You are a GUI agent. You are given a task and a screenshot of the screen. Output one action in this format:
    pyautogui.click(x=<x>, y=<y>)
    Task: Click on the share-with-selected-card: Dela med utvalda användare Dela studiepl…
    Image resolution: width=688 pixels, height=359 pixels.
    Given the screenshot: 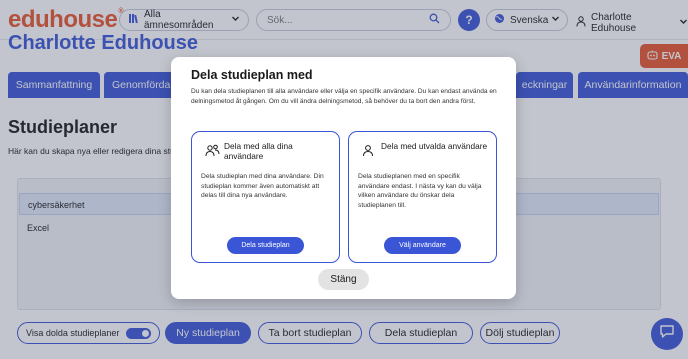 What is the action you would take?
    pyautogui.click(x=422, y=197)
    